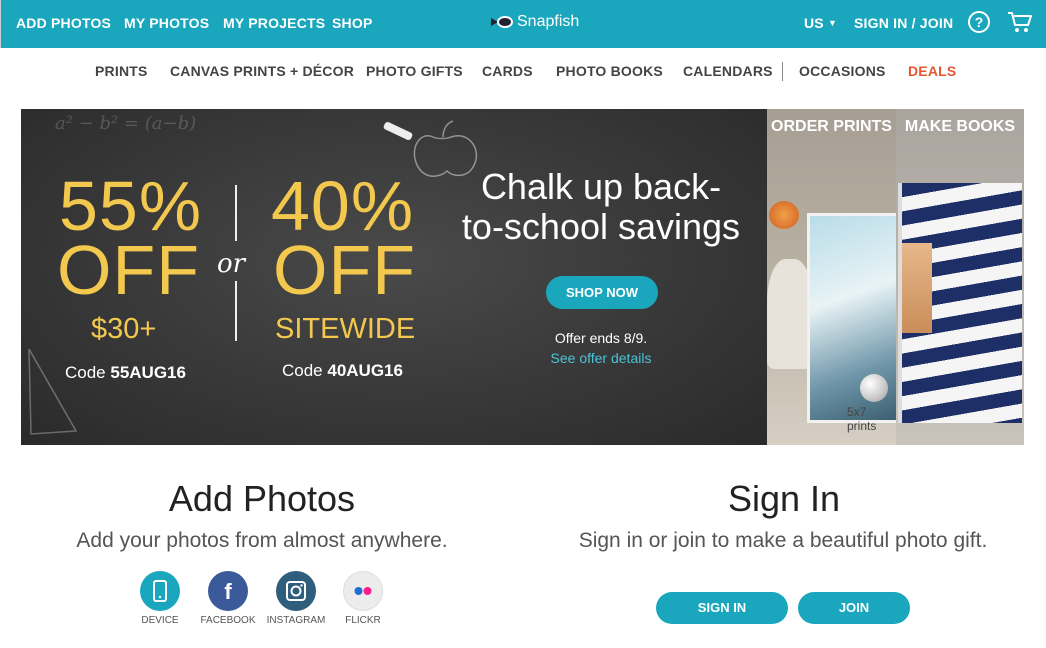  I want to click on book-photo-image, so click(917, 288).